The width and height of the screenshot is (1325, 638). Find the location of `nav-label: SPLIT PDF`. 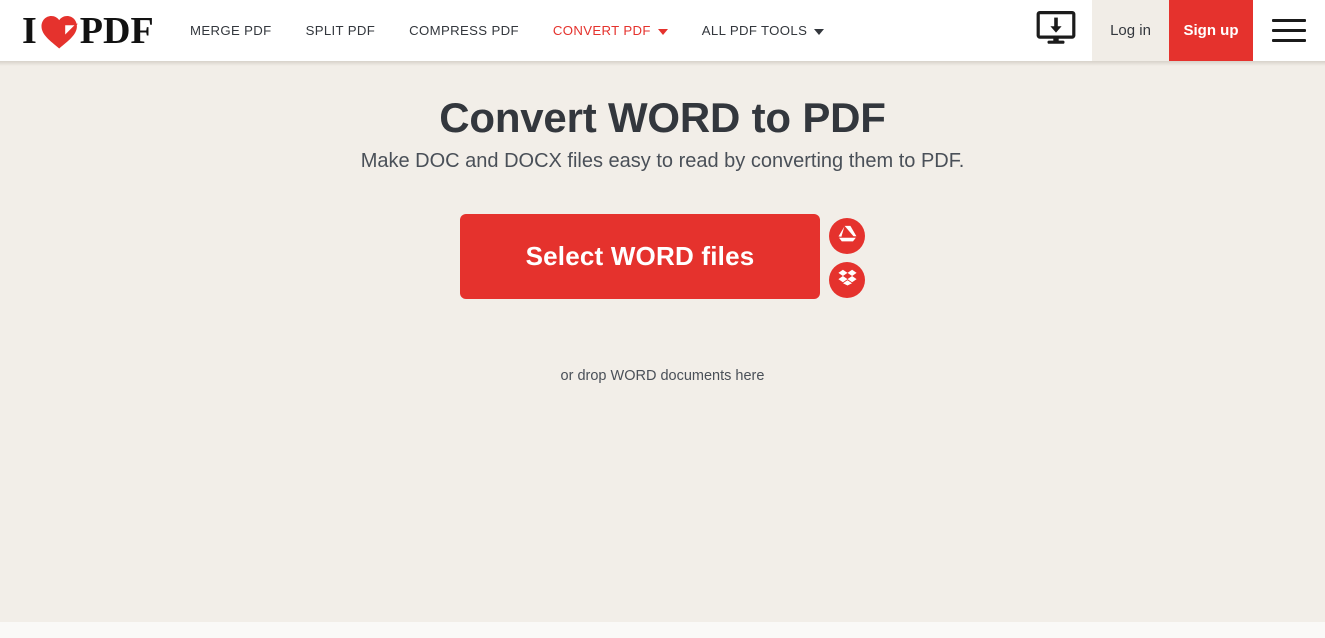

nav-label: SPLIT PDF is located at coordinates (340, 30).